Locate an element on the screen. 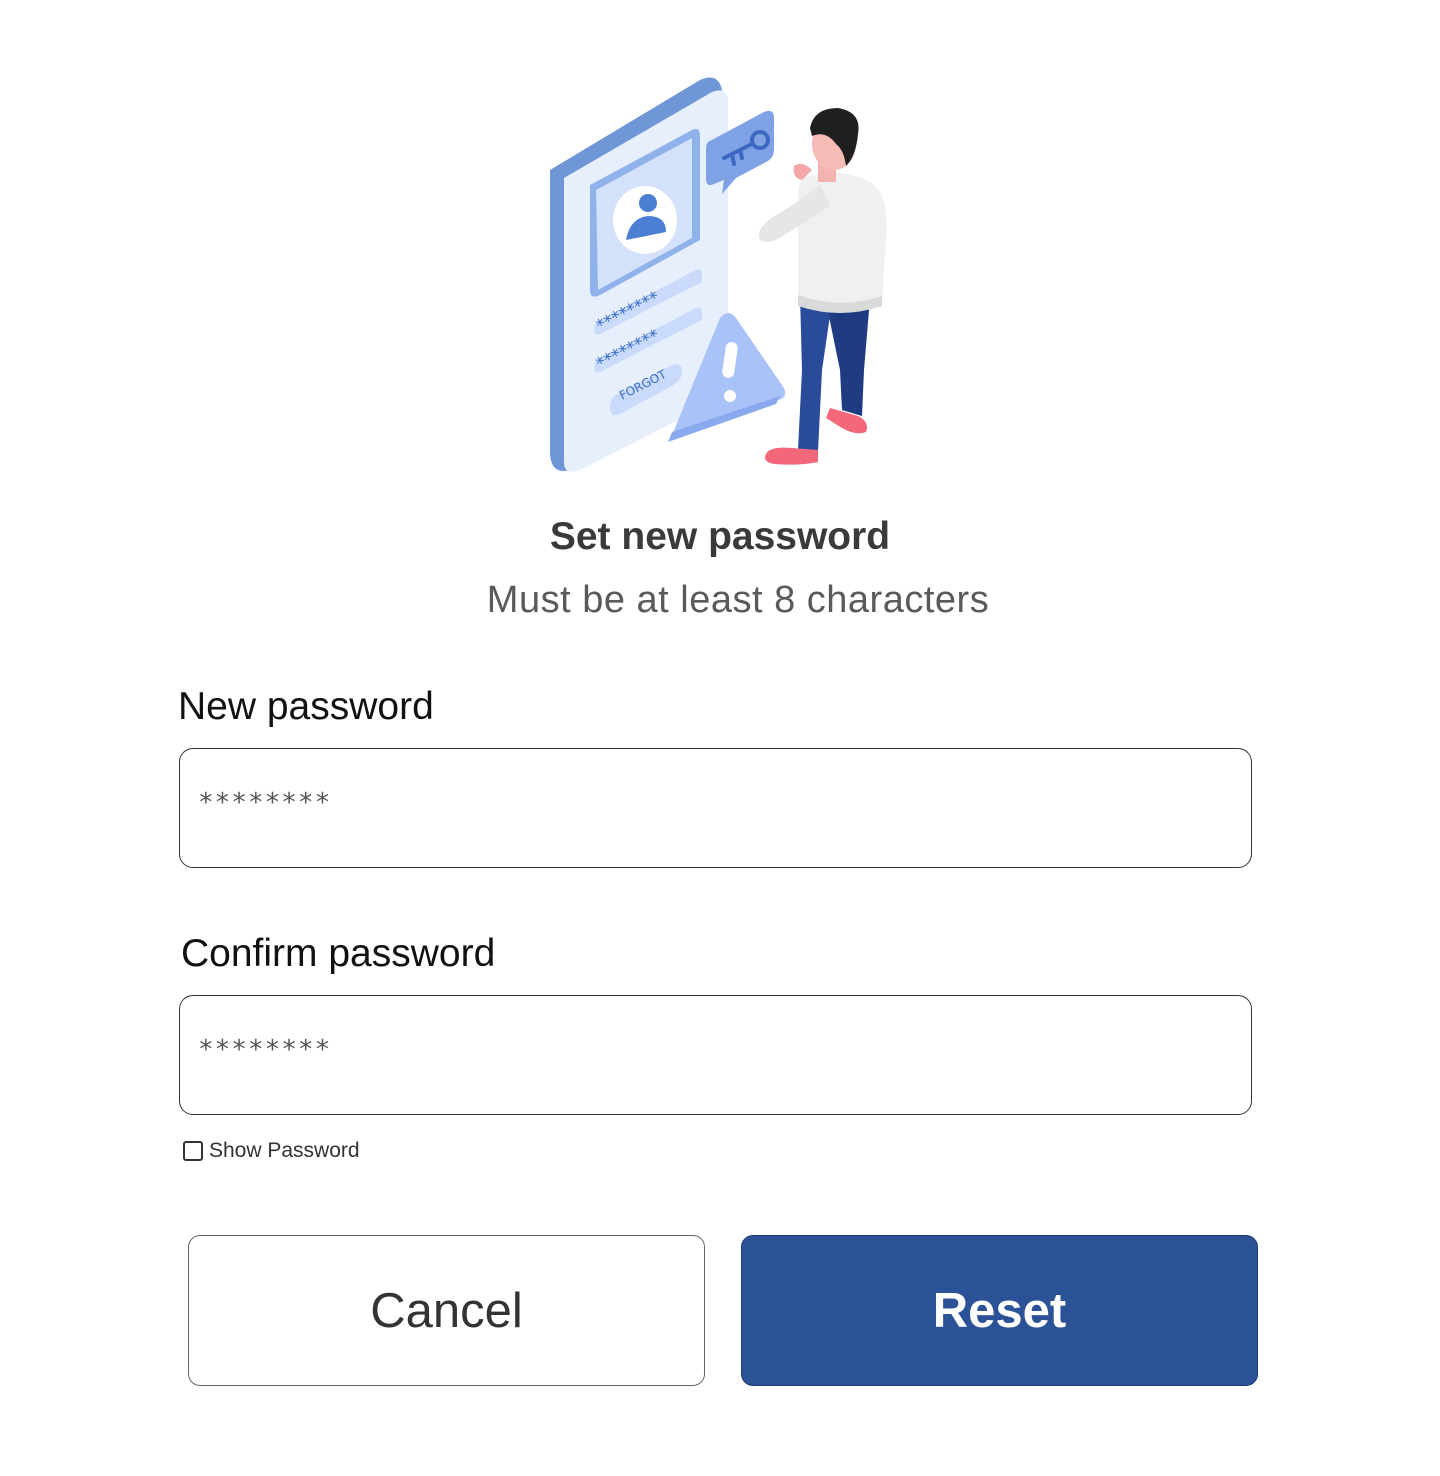 The height and width of the screenshot is (1476, 1440). show-password-checkbox is located at coordinates (193, 1151).